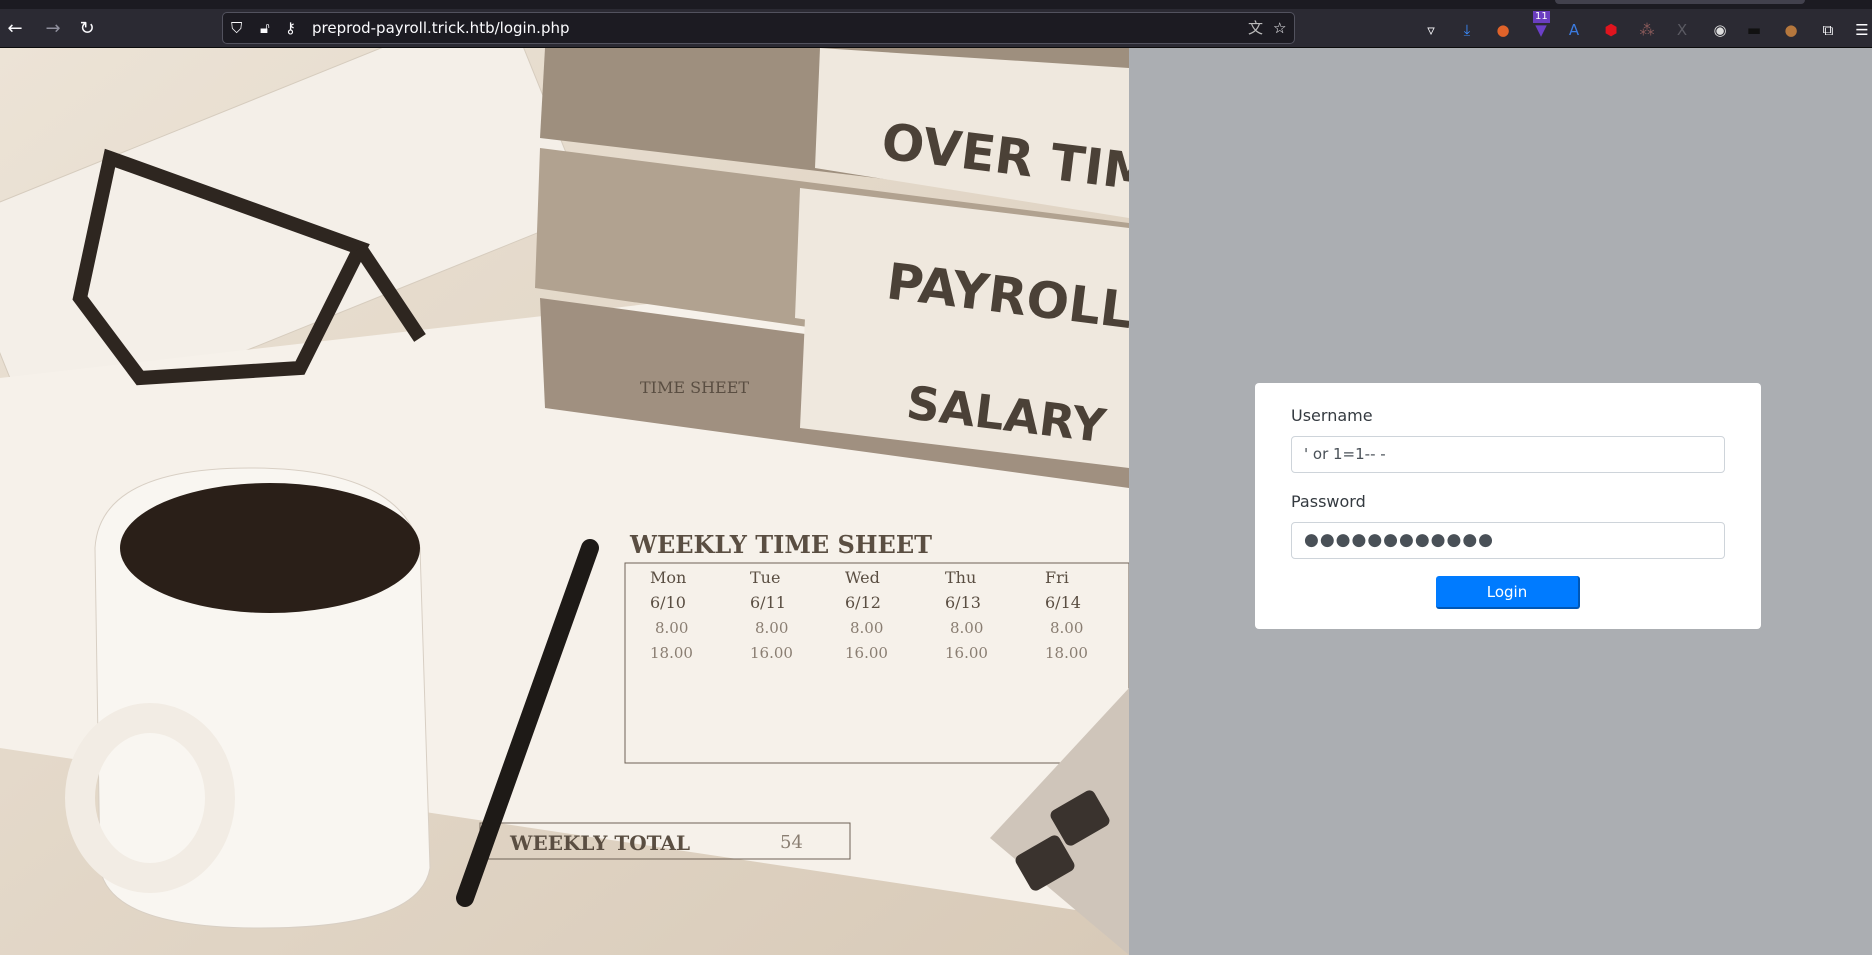 Image resolution: width=1872 pixels, height=955 pixels. Describe the element at coordinates (599, 843) in the screenshot. I see `weekly-total-label: WEEKLY TOTAL` at that location.